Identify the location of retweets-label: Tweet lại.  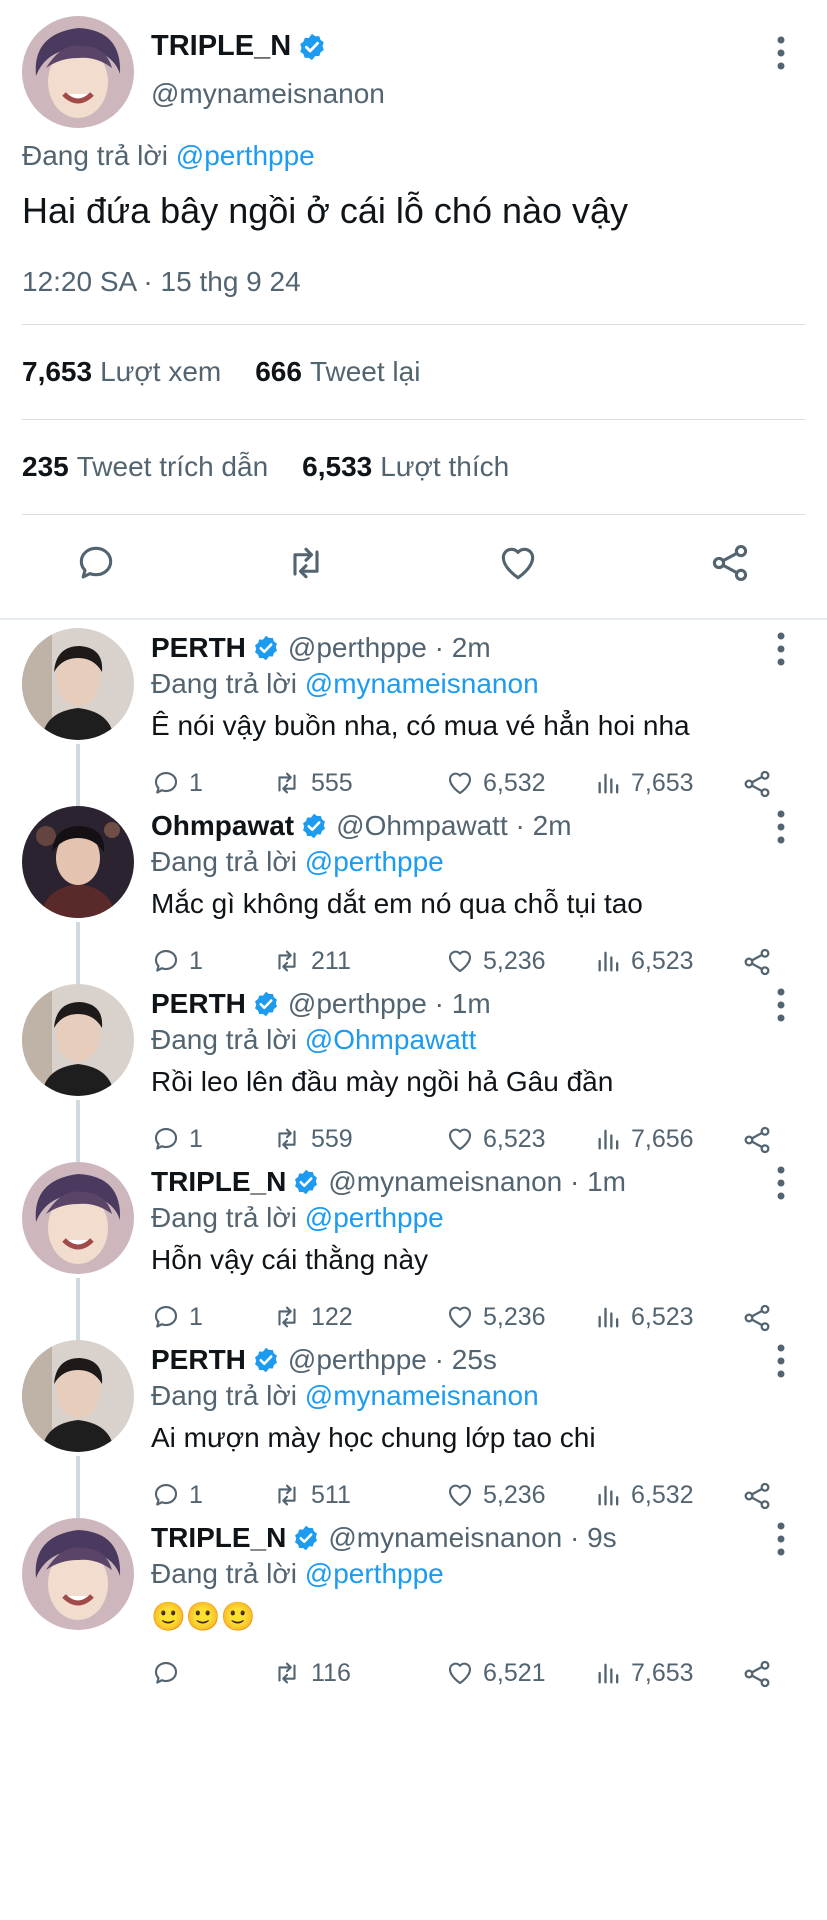
(365, 372).